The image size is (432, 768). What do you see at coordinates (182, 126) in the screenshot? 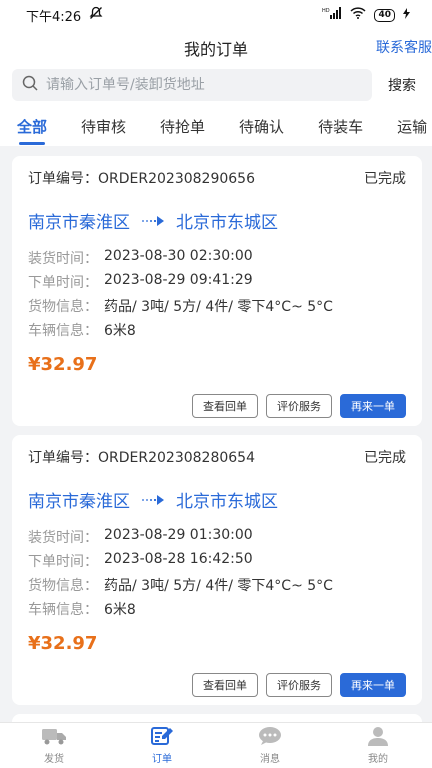
I see `tab-pending-grab: 待抢单` at bounding box center [182, 126].